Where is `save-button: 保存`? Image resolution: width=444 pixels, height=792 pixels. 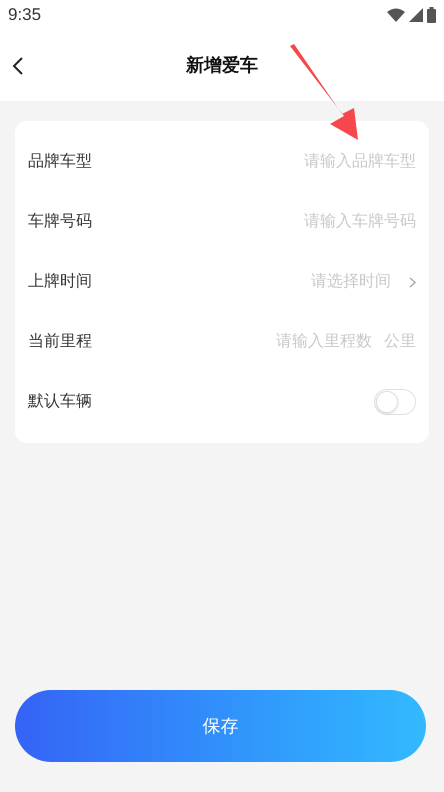
save-button: 保存 is located at coordinates (220, 726).